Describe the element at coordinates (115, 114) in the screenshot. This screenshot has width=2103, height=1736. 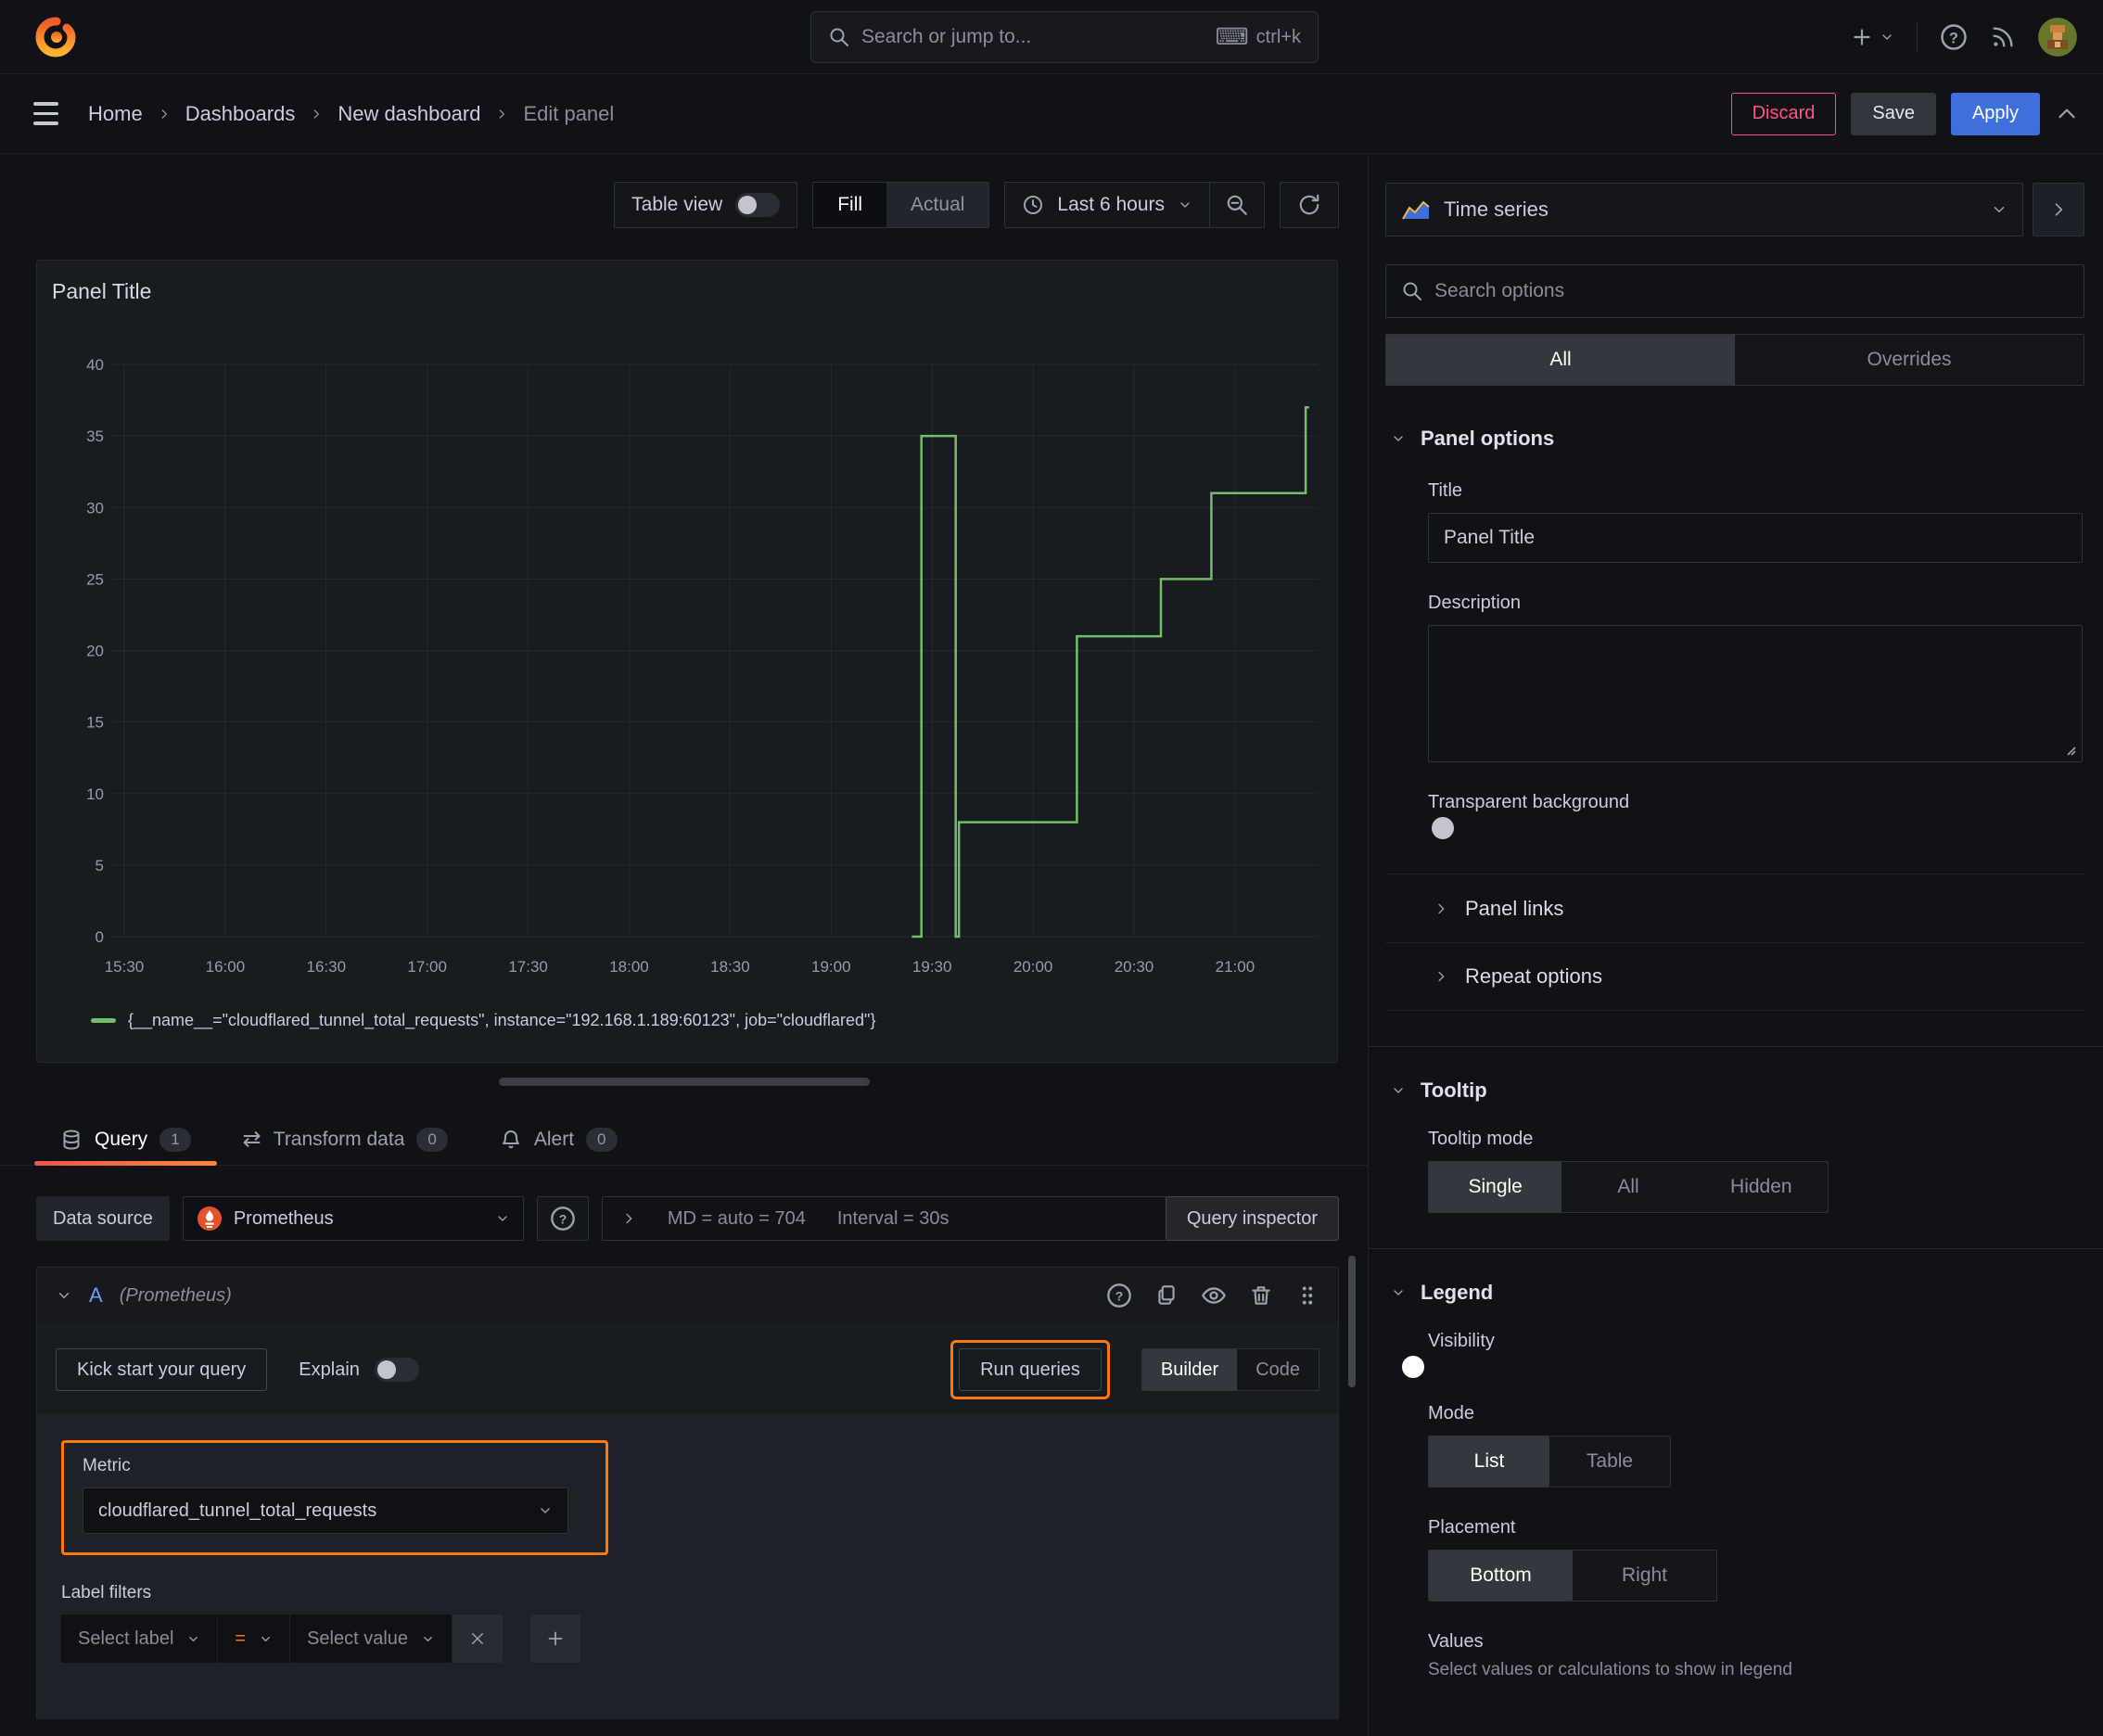
I see `breadcrumb-home: Home` at that location.